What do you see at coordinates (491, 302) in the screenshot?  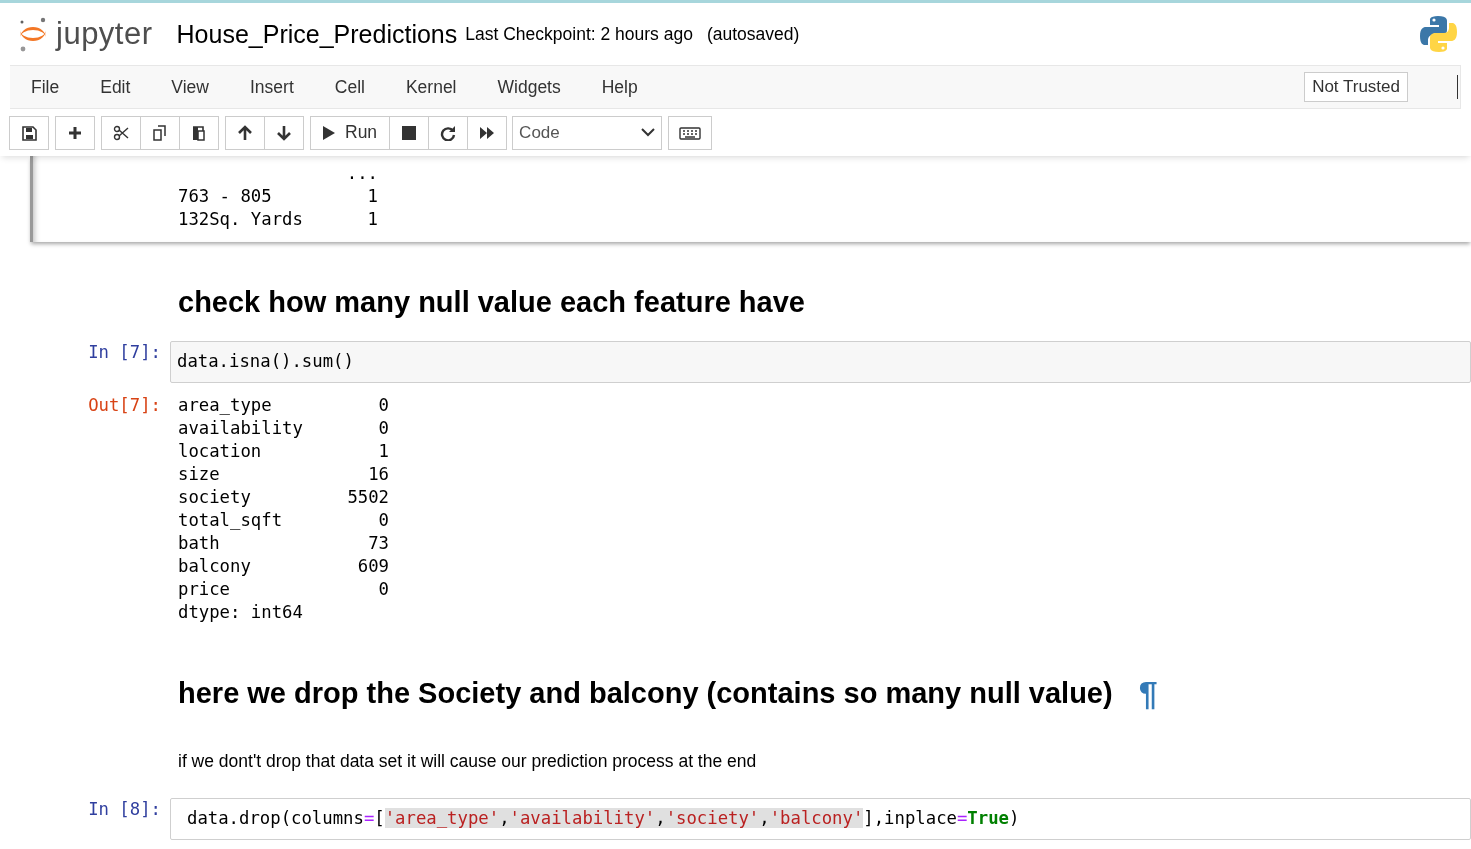 I see `section-heading: check how many null value each feature have` at bounding box center [491, 302].